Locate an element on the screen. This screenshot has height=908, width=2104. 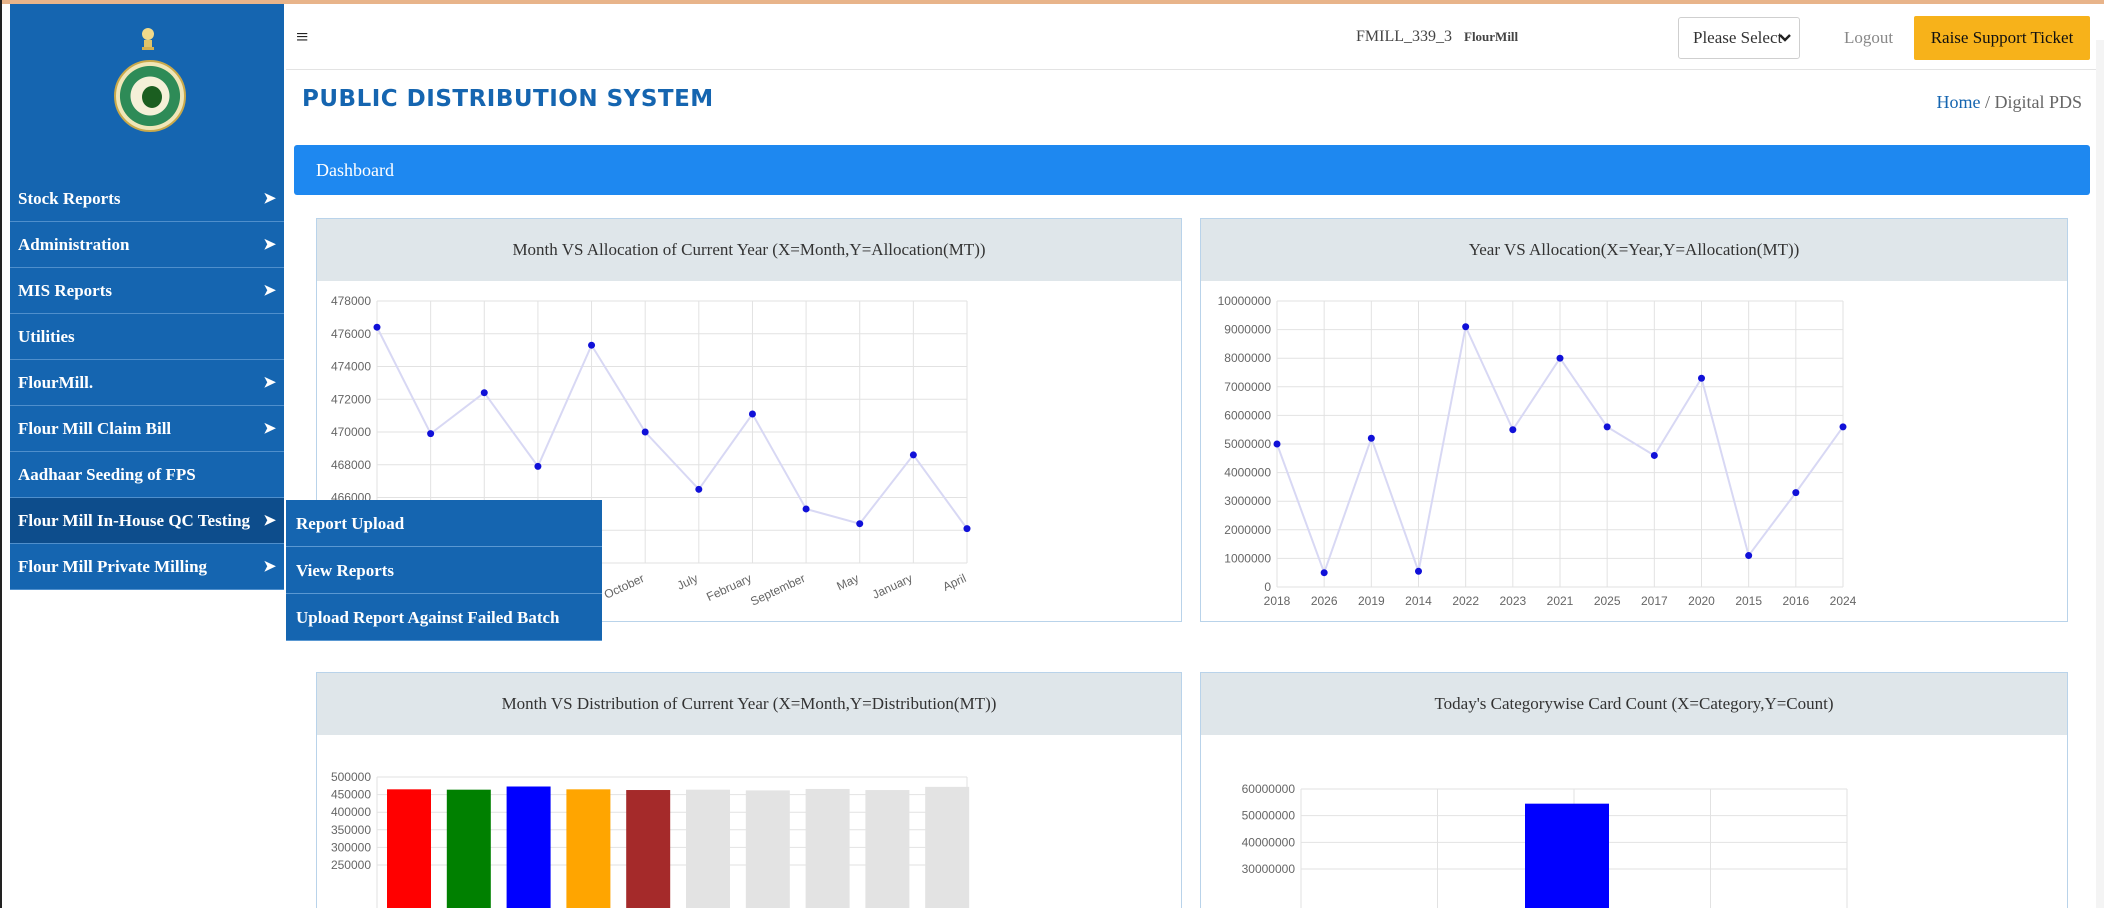
submenu-item: Report Upload is located at coordinates (444, 523).